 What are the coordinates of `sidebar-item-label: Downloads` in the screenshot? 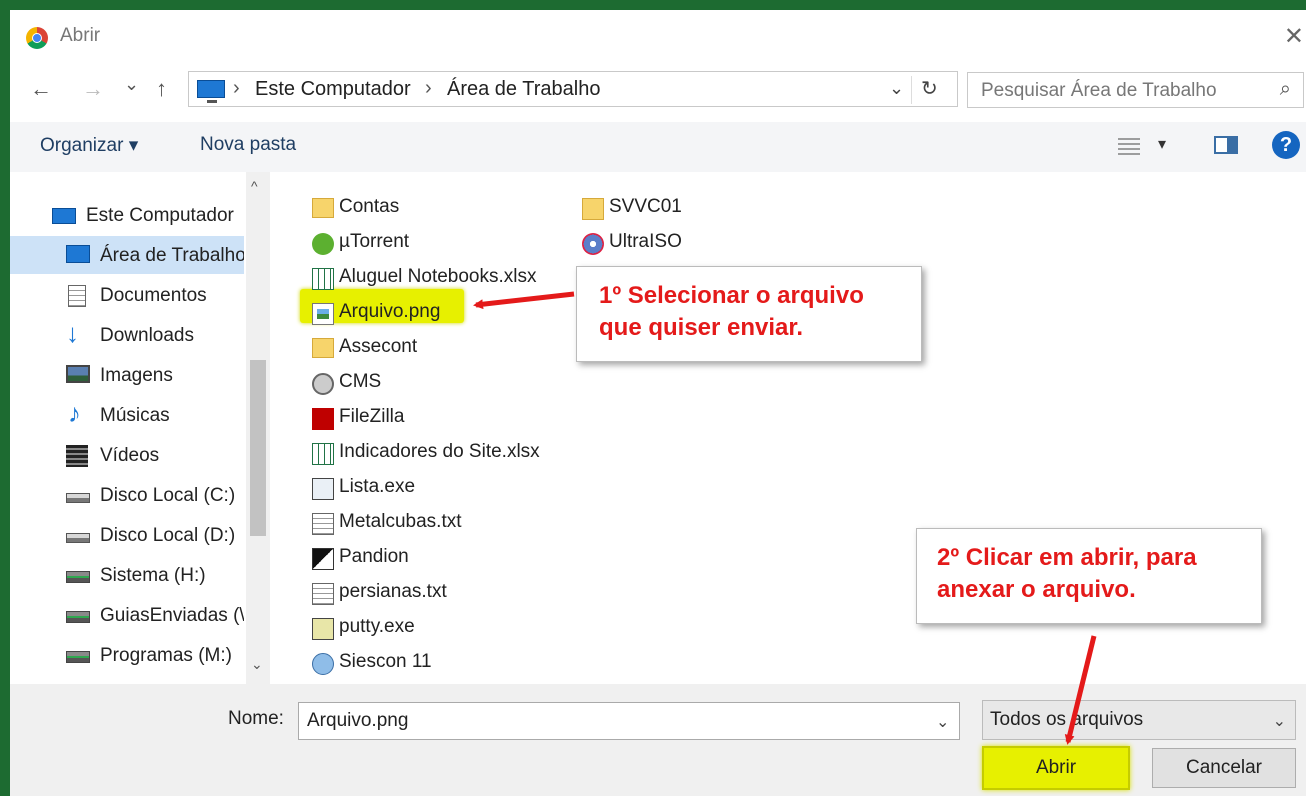 It's located at (147, 335).